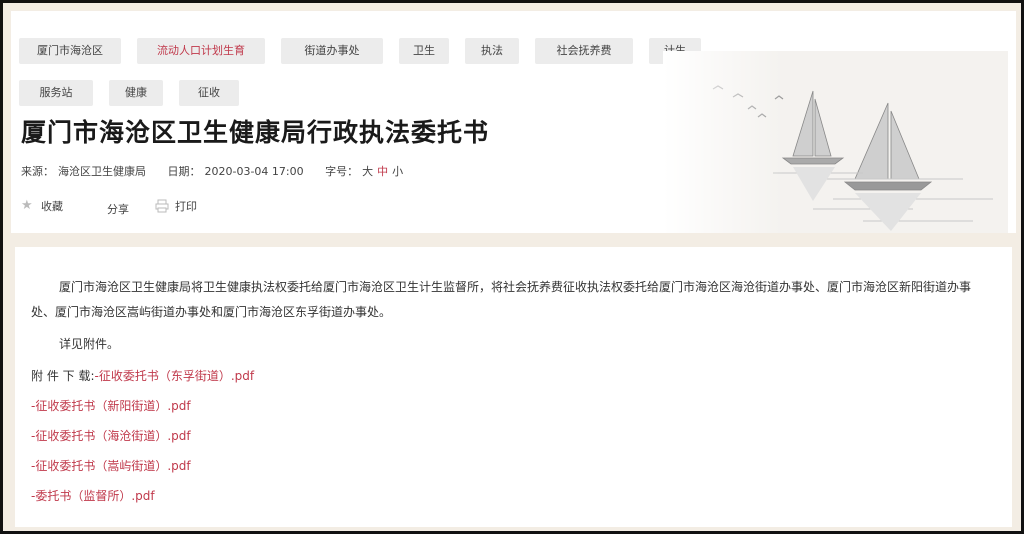  Describe the element at coordinates (136, 93) in the screenshot. I see `tag-item: 健康` at that location.